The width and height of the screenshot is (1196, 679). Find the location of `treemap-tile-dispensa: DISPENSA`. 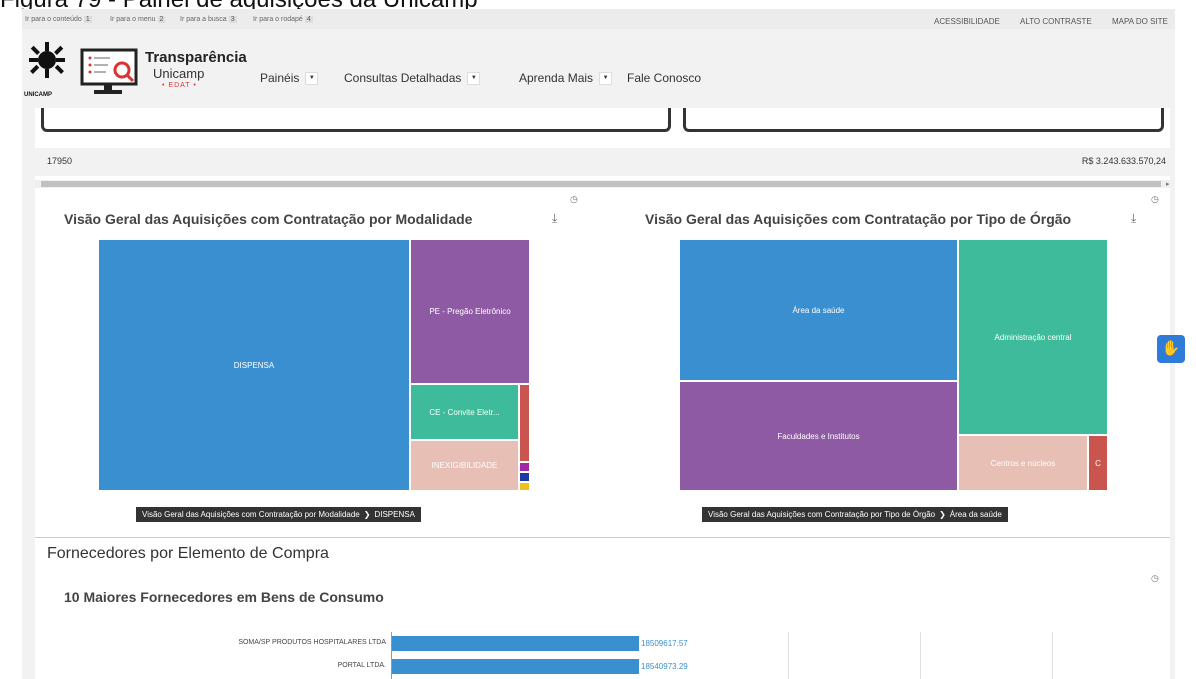

treemap-tile-dispensa: DISPENSA is located at coordinates (254, 365).